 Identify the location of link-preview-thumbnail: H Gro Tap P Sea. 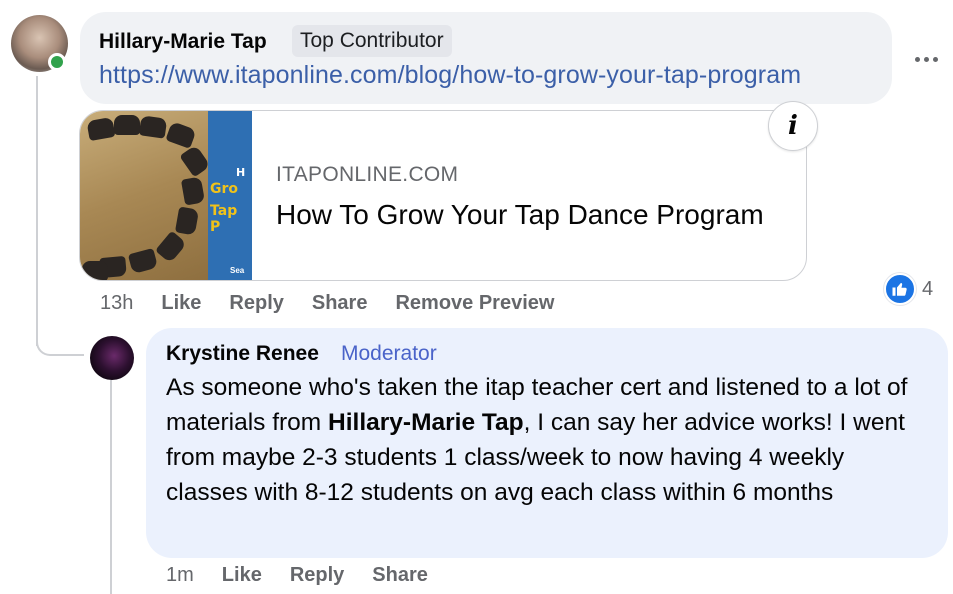
(166, 195).